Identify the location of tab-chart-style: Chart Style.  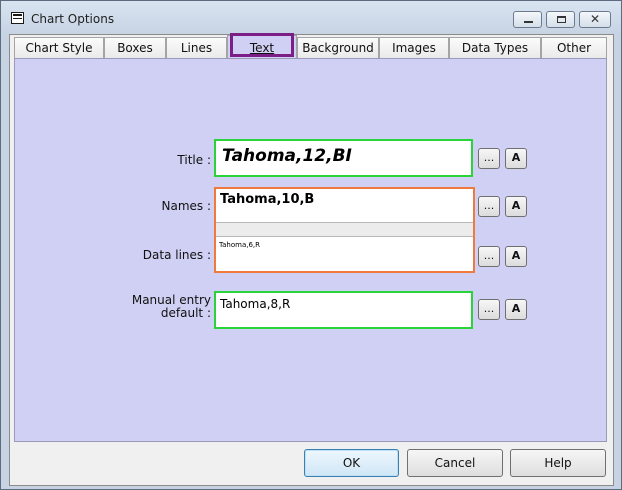
(59, 48).